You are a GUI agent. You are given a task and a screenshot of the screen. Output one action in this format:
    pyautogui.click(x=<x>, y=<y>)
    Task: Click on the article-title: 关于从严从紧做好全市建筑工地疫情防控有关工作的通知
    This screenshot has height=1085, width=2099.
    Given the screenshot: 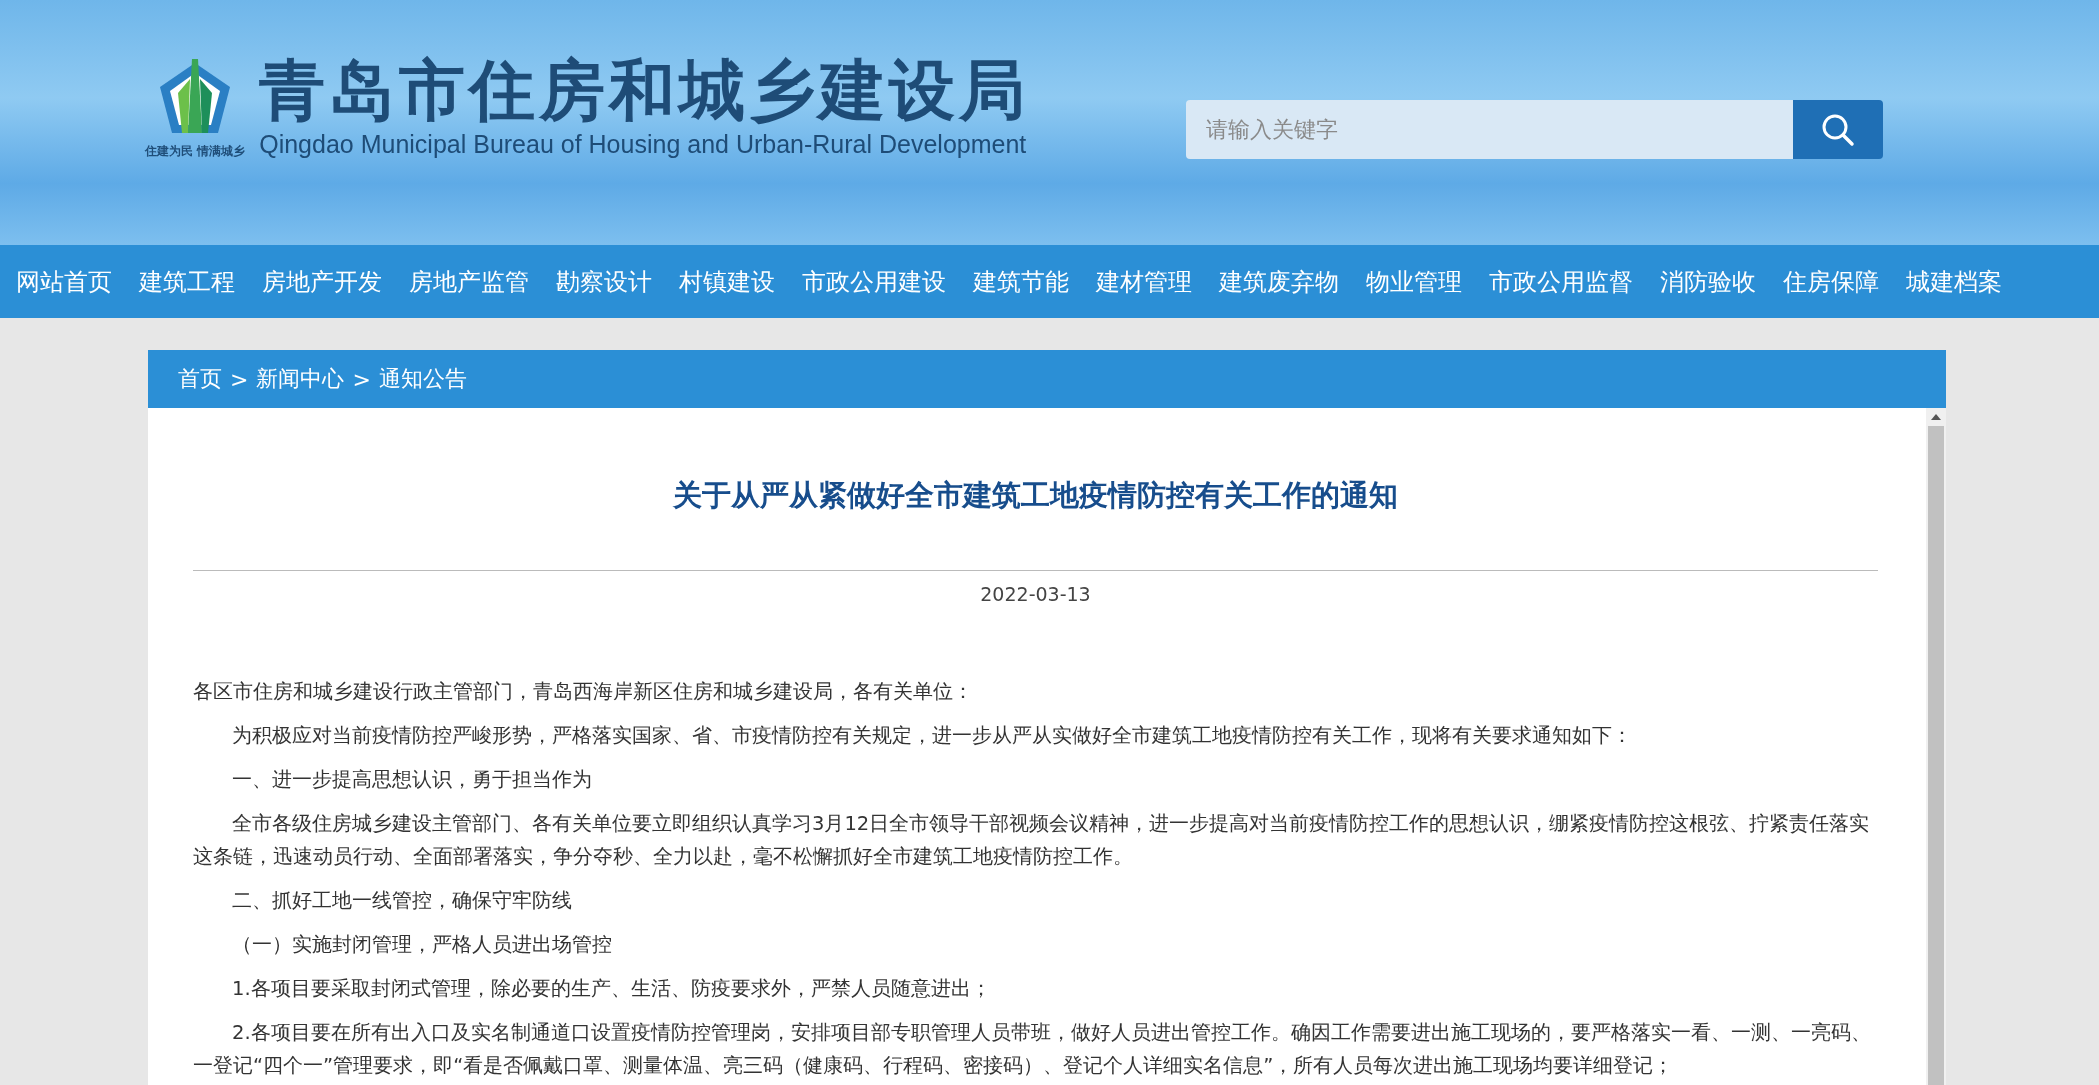 What is the action you would take?
    pyautogui.click(x=1035, y=495)
    